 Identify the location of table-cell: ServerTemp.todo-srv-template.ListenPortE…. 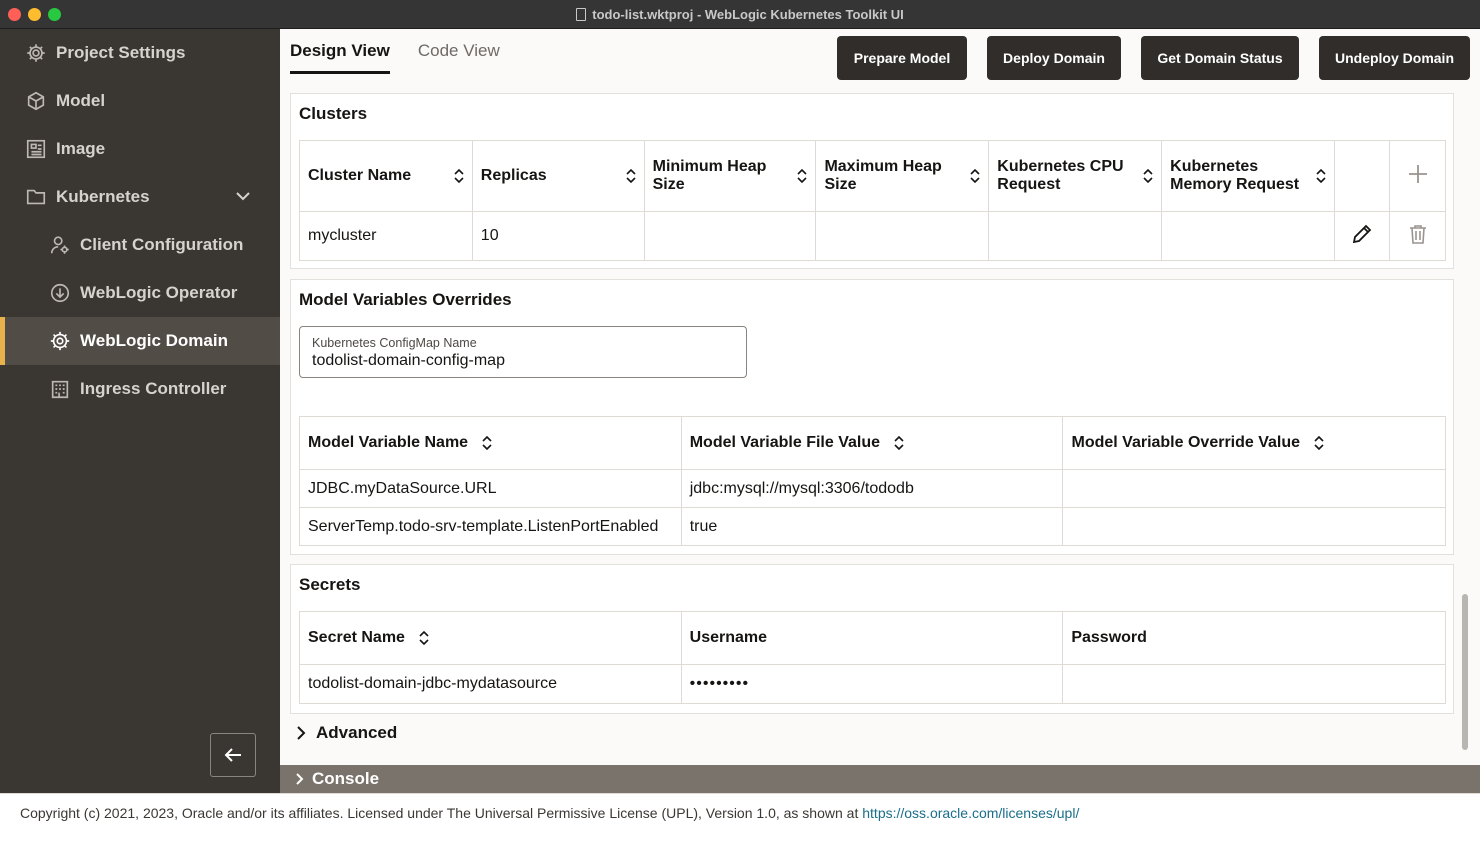
(490, 526).